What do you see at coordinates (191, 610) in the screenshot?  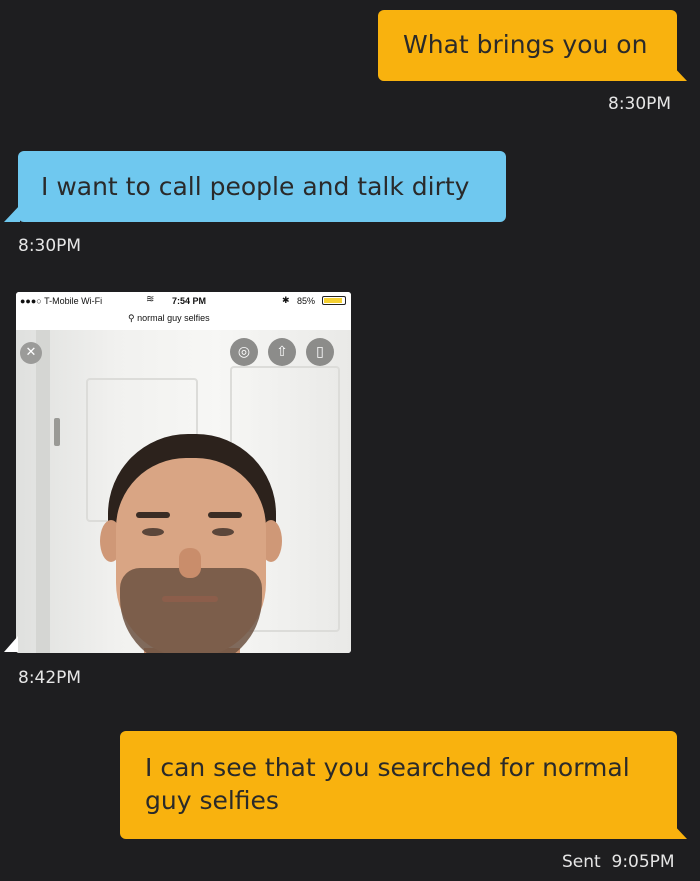 I see `beard` at bounding box center [191, 610].